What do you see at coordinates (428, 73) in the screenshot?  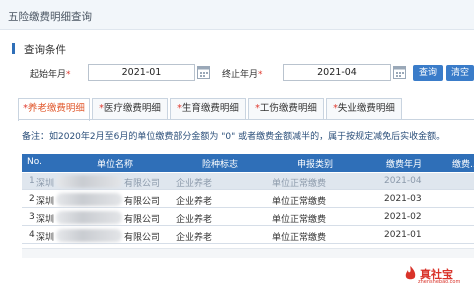 I see `search-button: 查询` at bounding box center [428, 73].